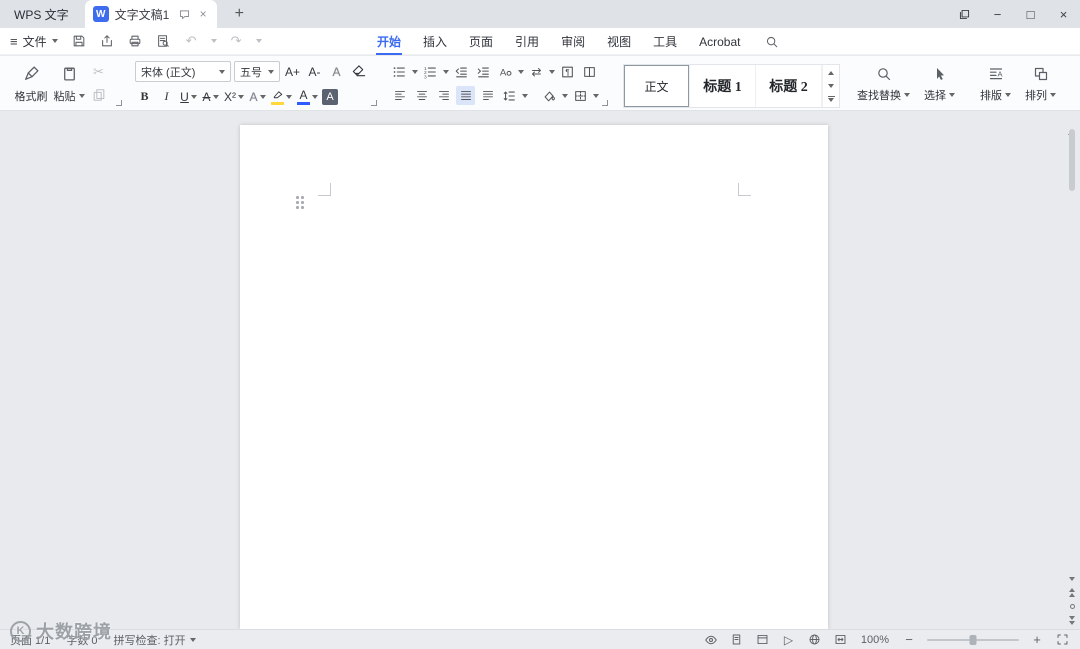 This screenshot has width=1080, height=649. Describe the element at coordinates (789, 86) in the screenshot. I see `style-heading2: 标题 2` at that location.